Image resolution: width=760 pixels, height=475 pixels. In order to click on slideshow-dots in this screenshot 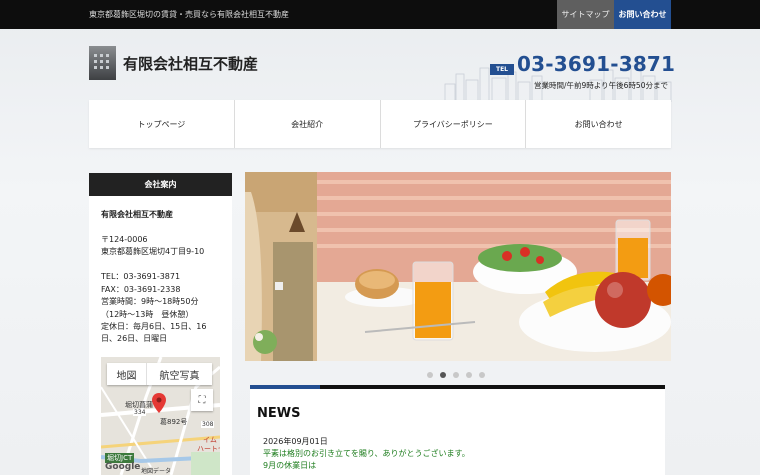, I will do `click(456, 375)`.